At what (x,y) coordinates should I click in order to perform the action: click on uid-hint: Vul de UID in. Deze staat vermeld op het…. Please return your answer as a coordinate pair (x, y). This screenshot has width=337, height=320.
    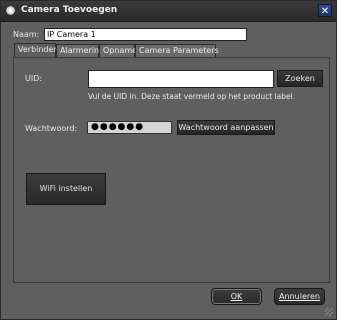
    Looking at the image, I should click on (192, 96).